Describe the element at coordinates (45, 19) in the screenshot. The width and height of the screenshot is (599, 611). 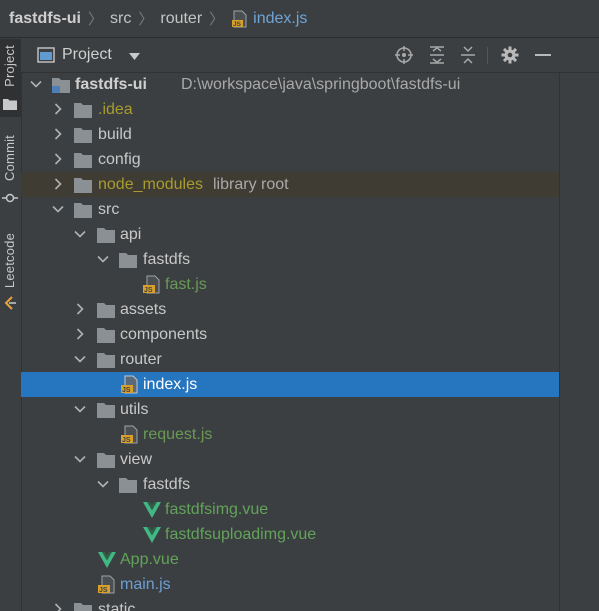
I see `breadcrumb-project: fastdfs-ui` at that location.